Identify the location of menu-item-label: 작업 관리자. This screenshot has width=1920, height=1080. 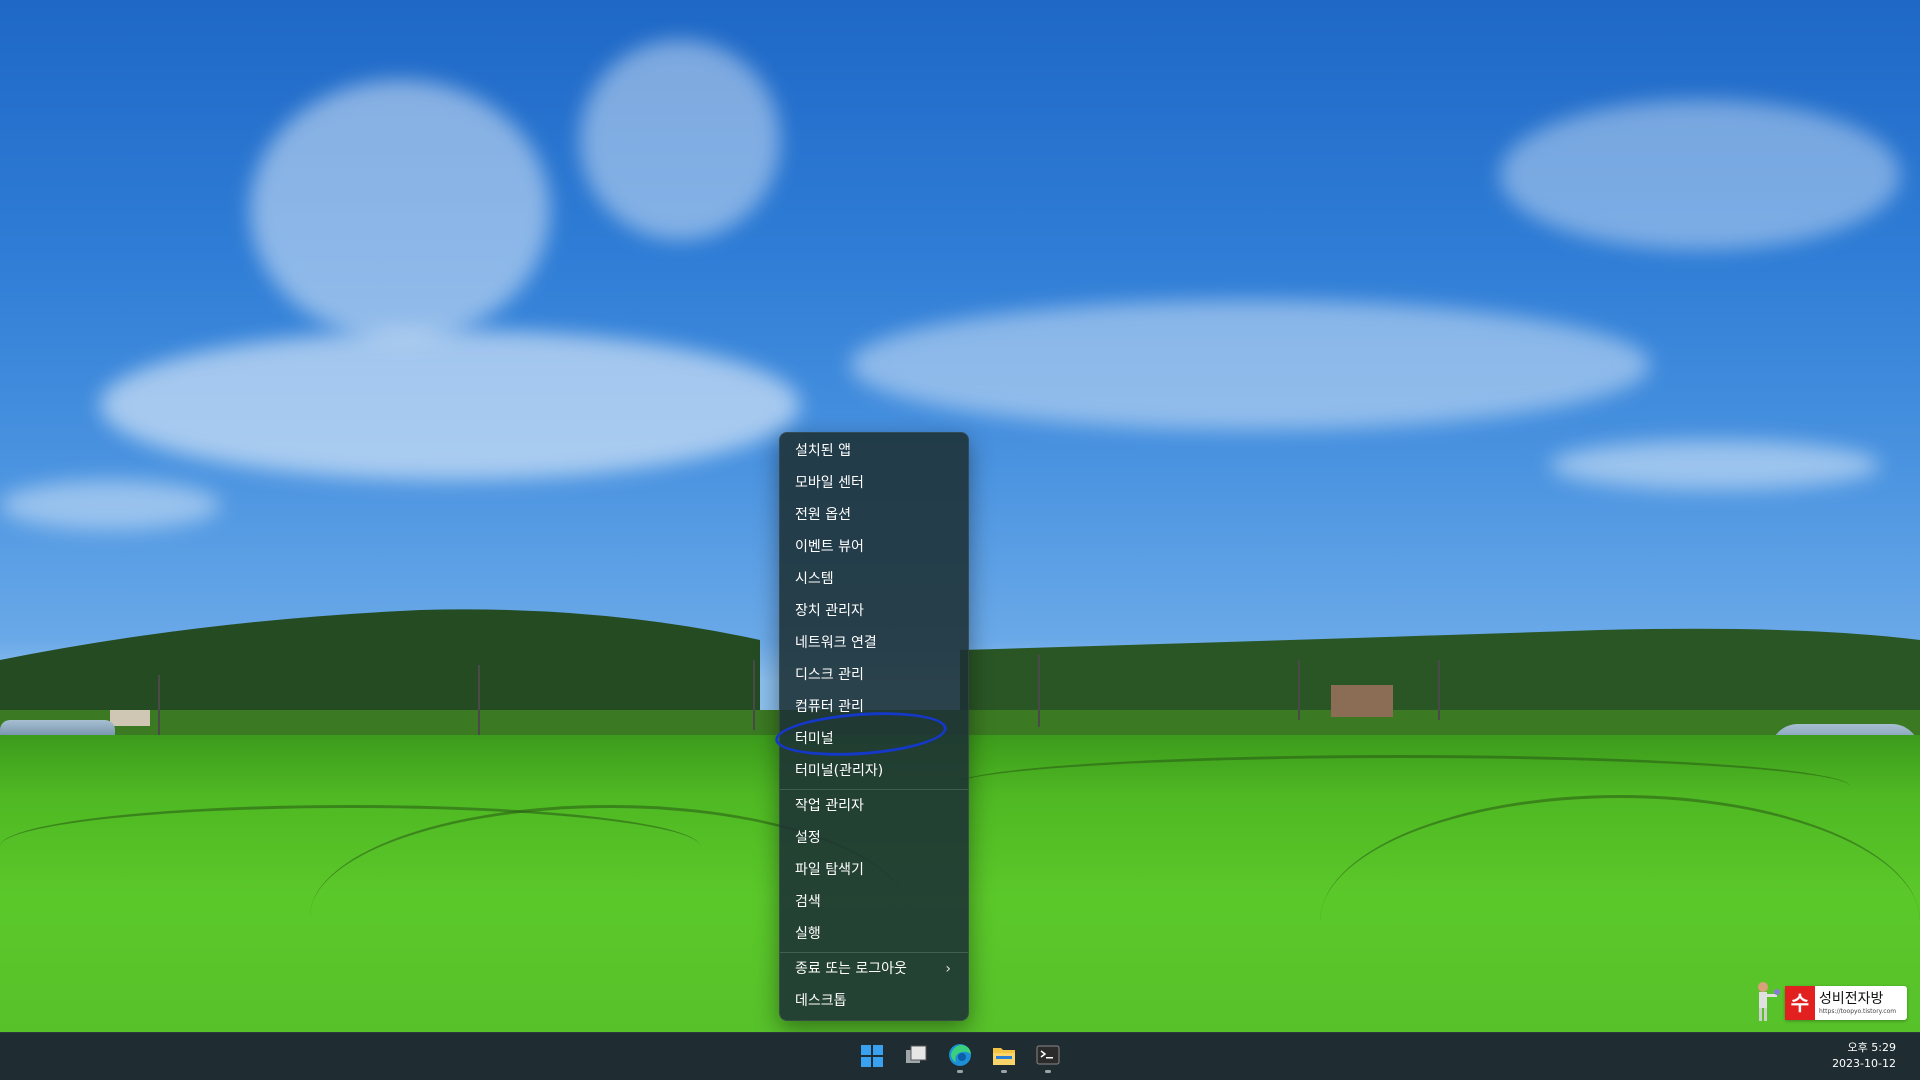
(829, 806).